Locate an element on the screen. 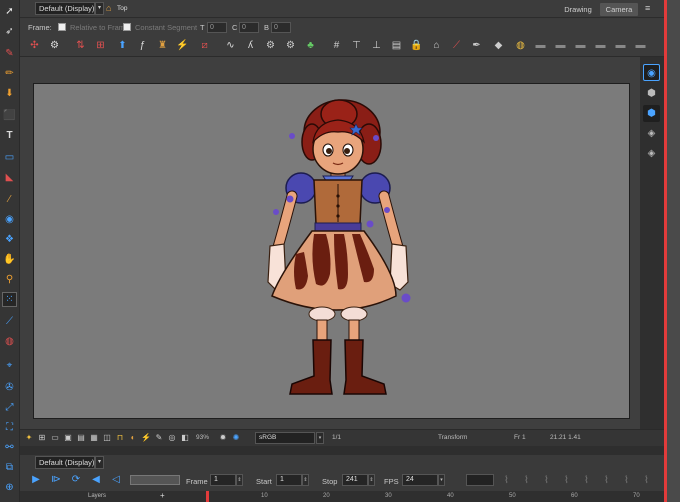 The height and width of the screenshot is (502, 680). color-swatch is located at coordinates (480, 480).